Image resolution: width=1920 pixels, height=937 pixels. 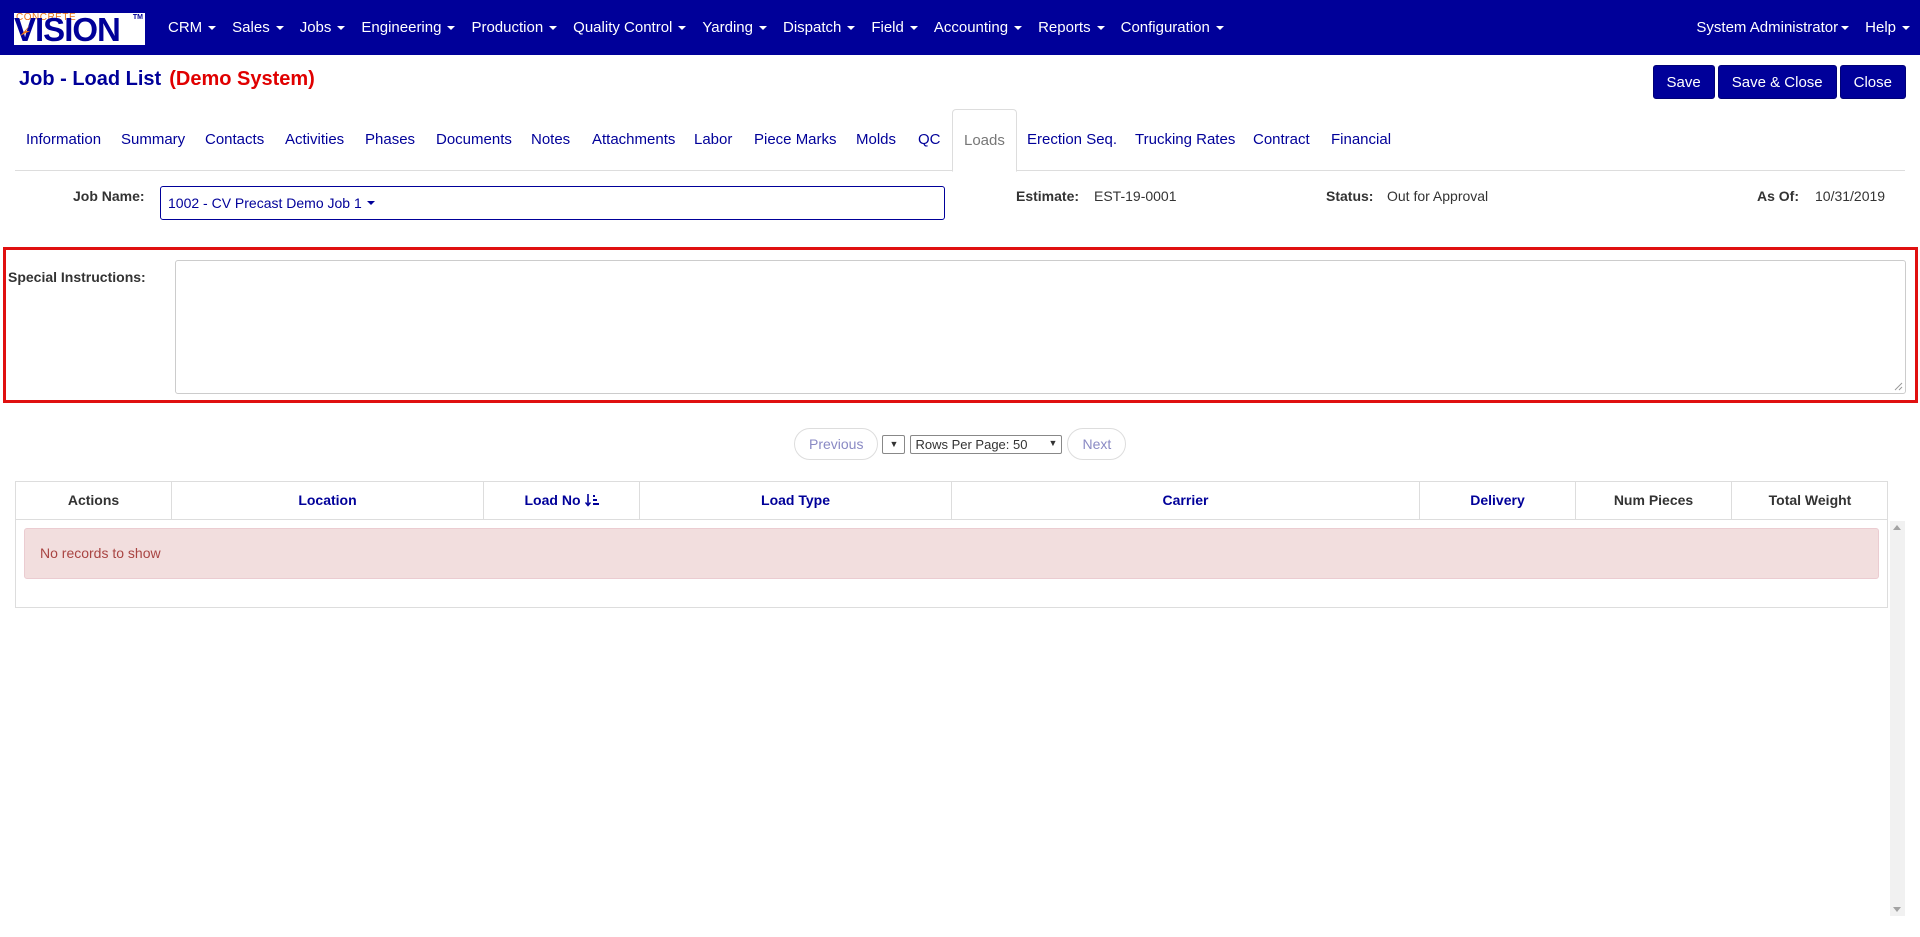 What do you see at coordinates (79, 29) in the screenshot?
I see `concrete-vision-logo: CONCRETE VISION TM` at bounding box center [79, 29].